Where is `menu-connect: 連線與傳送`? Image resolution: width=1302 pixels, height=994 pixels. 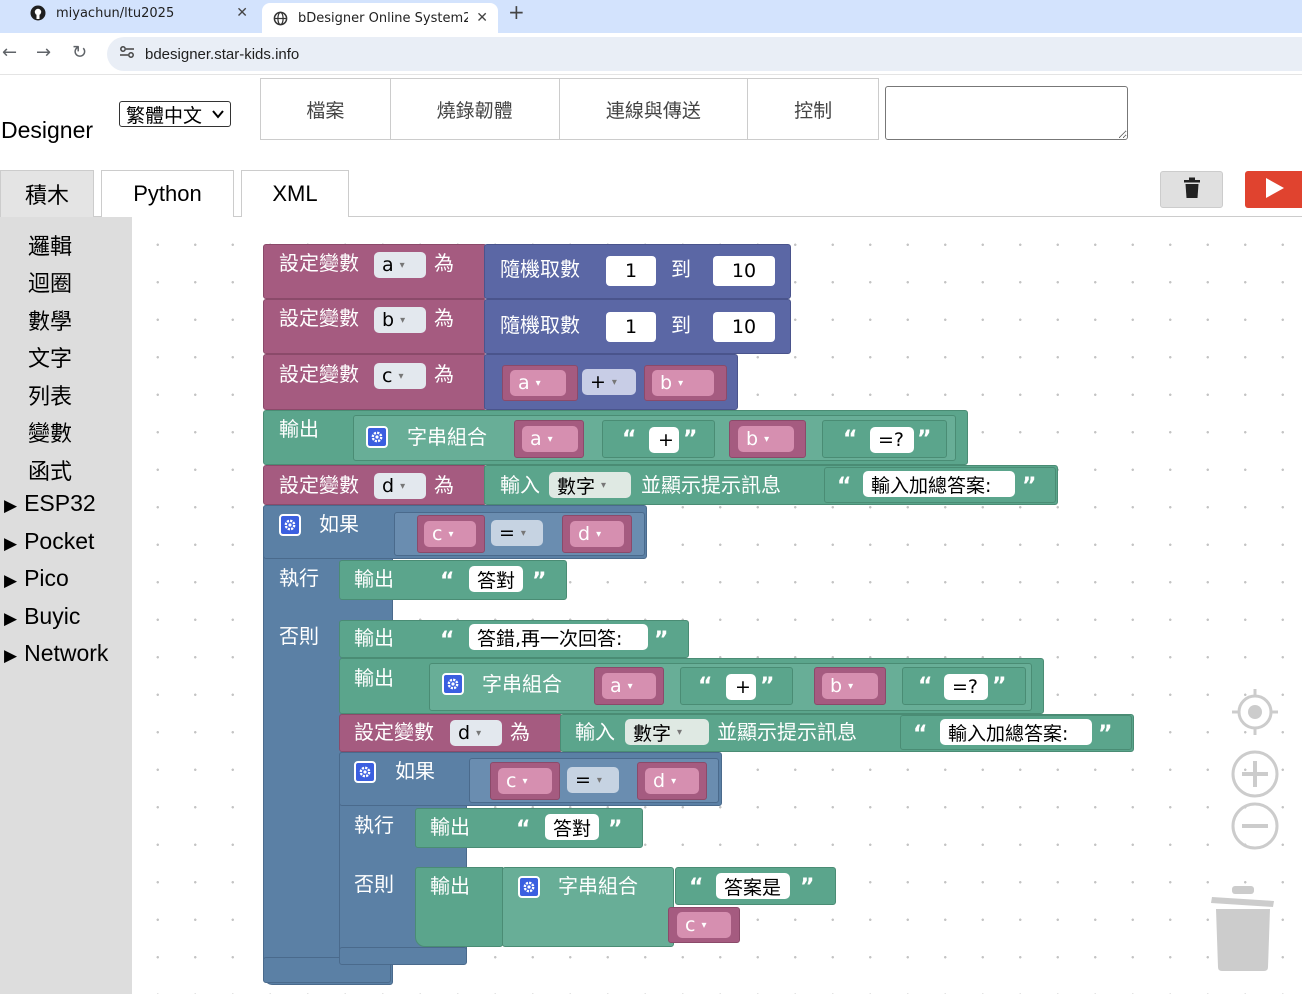 menu-connect: 連線與傳送 is located at coordinates (654, 109).